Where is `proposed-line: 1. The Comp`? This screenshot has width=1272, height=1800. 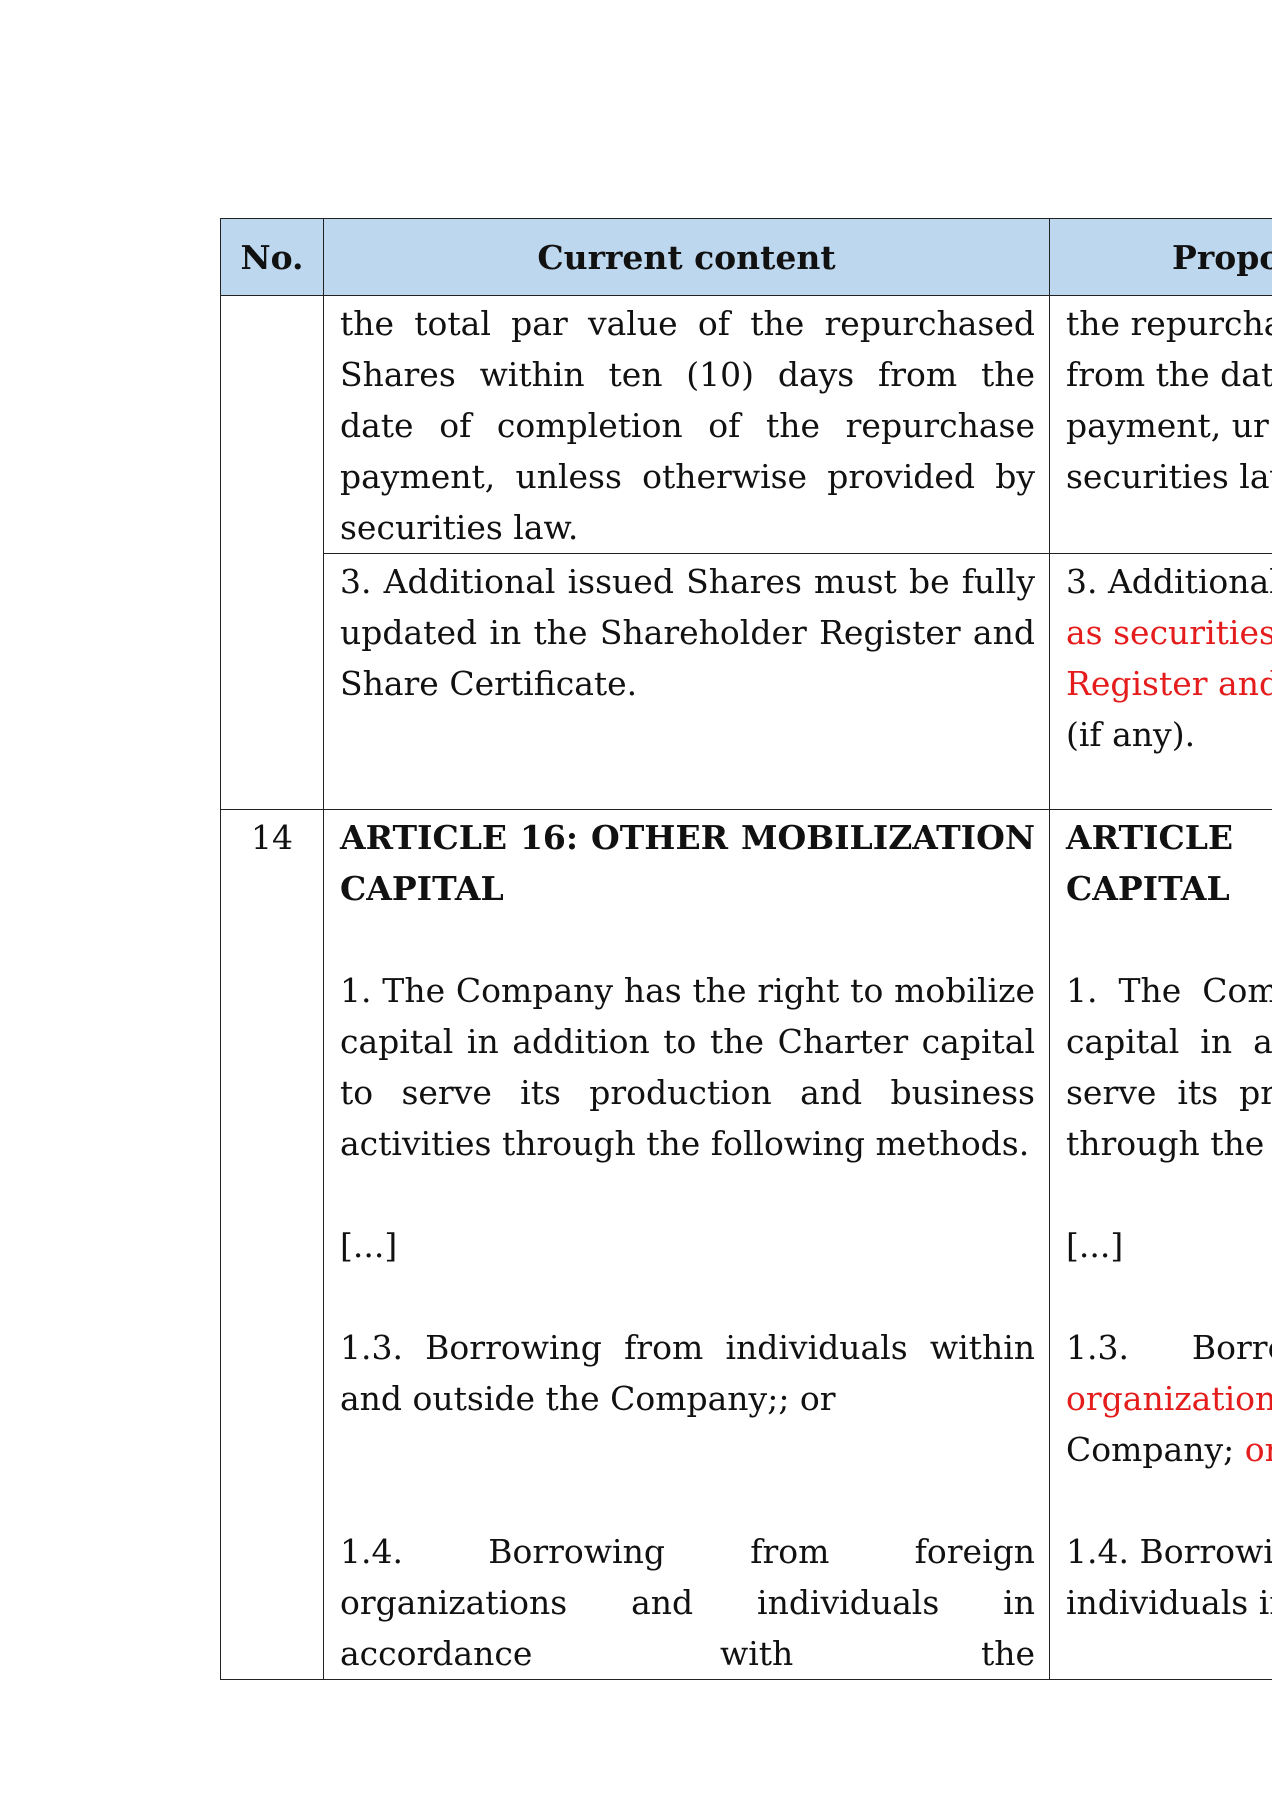
proposed-line: 1. The Comp is located at coordinates (1169, 990).